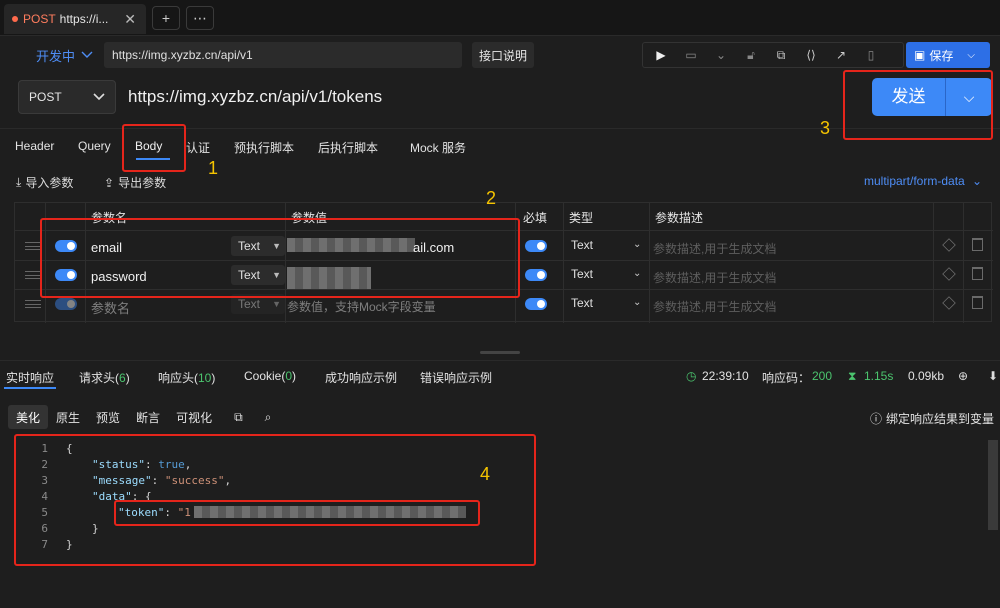 Image resolution: width=1000 pixels, height=608 pixels. What do you see at coordinates (108, 417) in the screenshot?
I see `tab-preview: 预览` at bounding box center [108, 417].